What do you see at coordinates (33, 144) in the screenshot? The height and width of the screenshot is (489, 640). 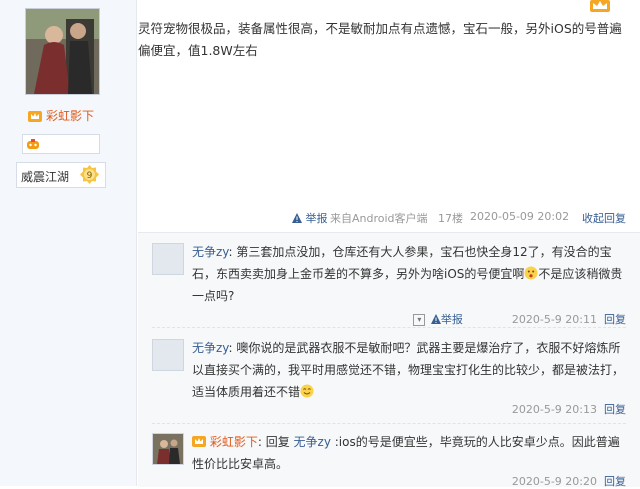 I see `game-badge-icon` at bounding box center [33, 144].